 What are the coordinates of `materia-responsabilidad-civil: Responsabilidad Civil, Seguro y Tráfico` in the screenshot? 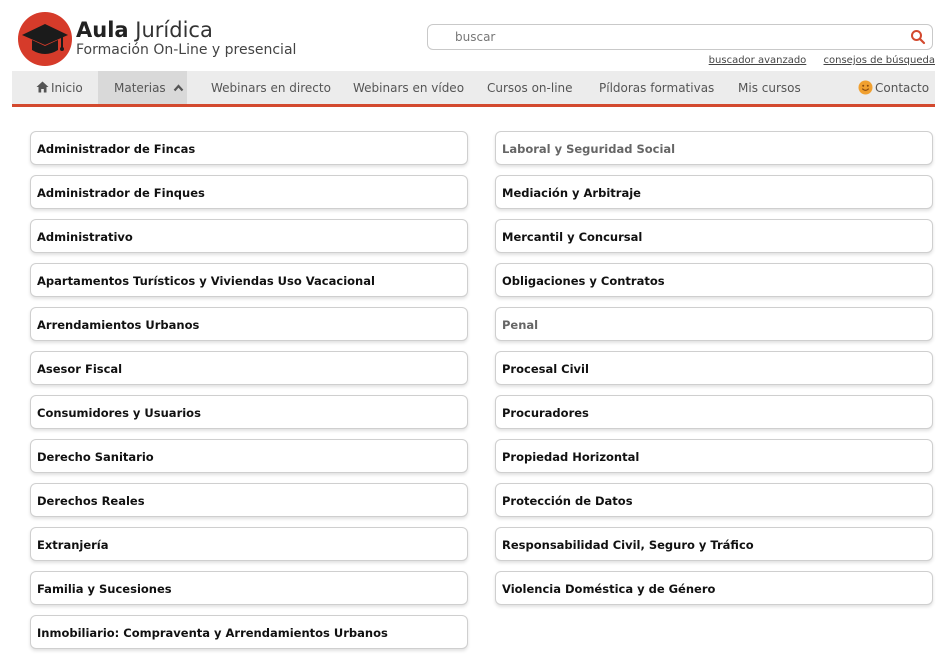 It's located at (714, 544).